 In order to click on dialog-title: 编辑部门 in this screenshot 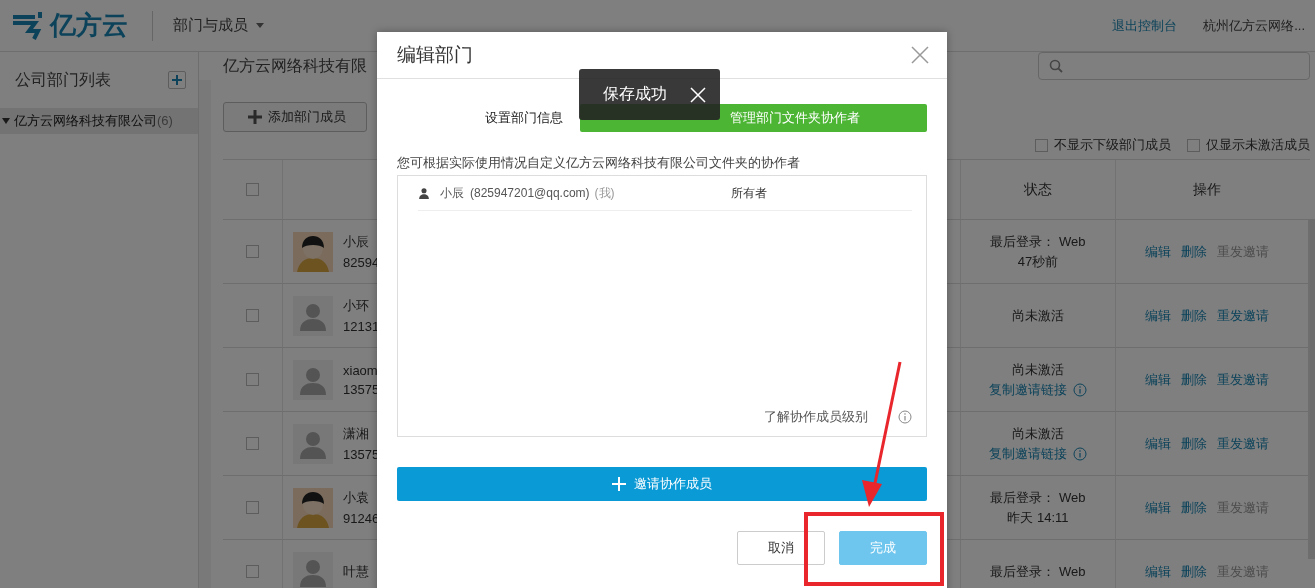, I will do `click(435, 55)`.